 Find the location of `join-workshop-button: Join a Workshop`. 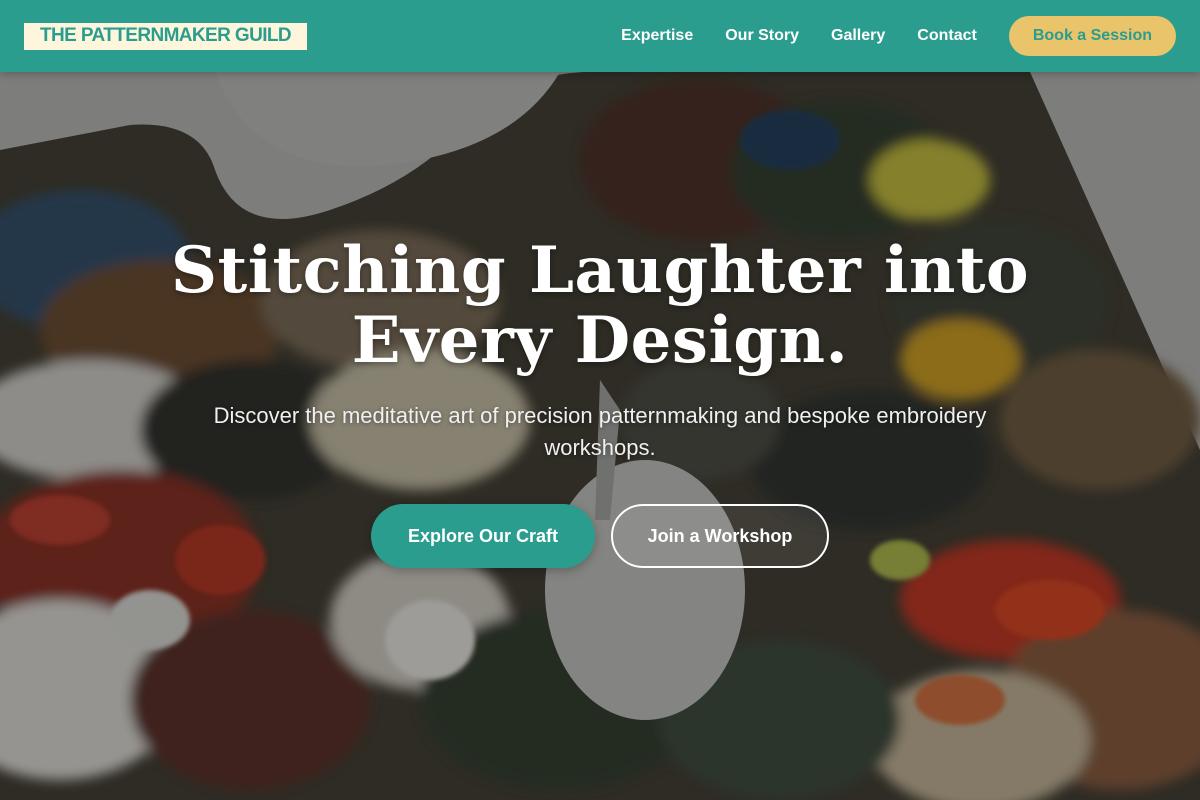

join-workshop-button: Join a Workshop is located at coordinates (720, 536).